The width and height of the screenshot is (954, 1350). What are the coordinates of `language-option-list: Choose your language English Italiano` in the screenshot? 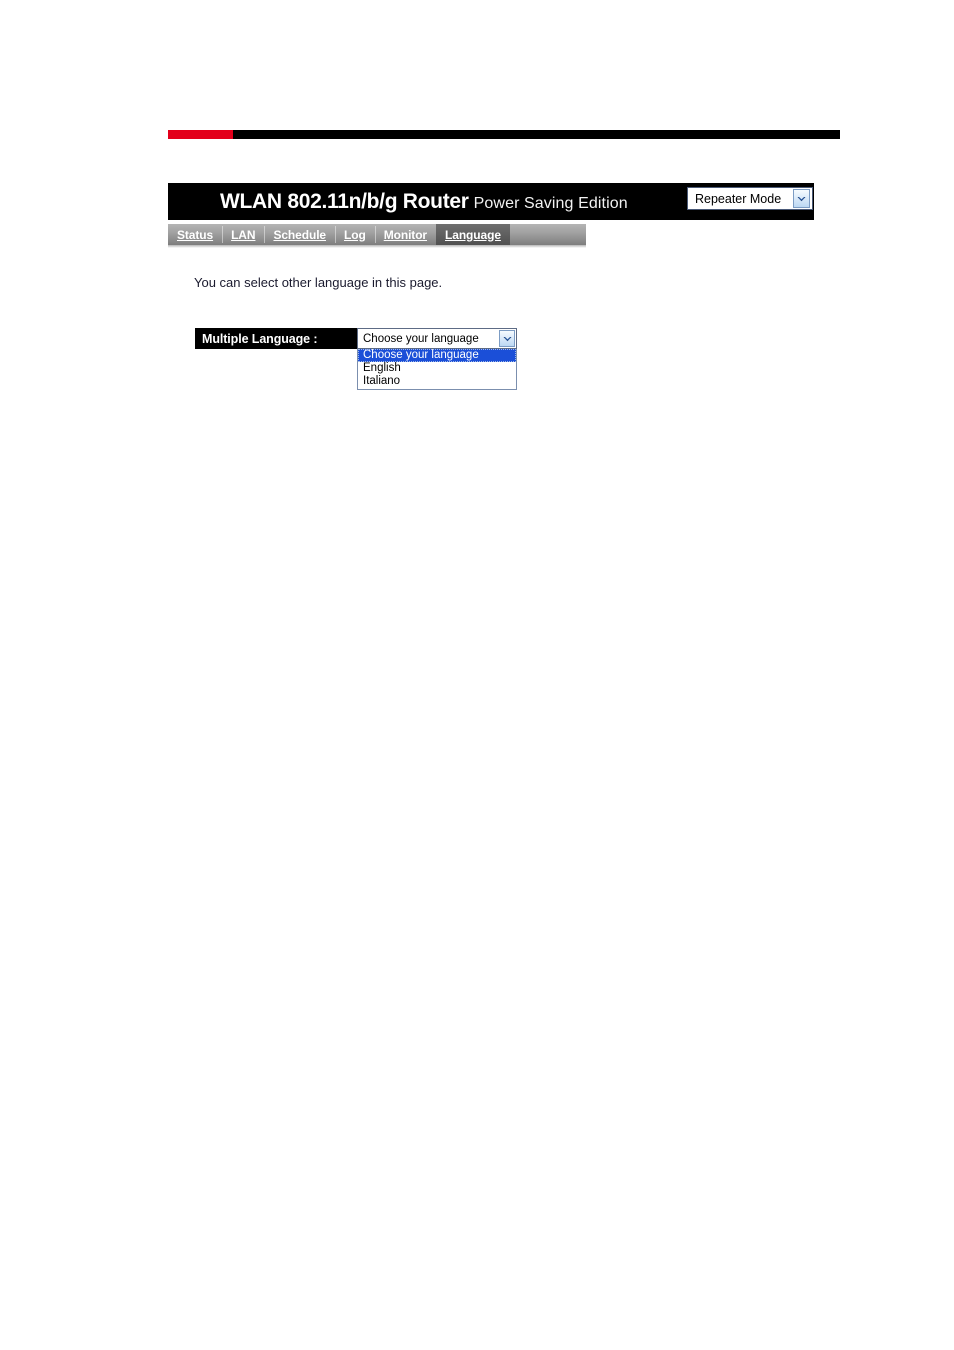 It's located at (437, 369).